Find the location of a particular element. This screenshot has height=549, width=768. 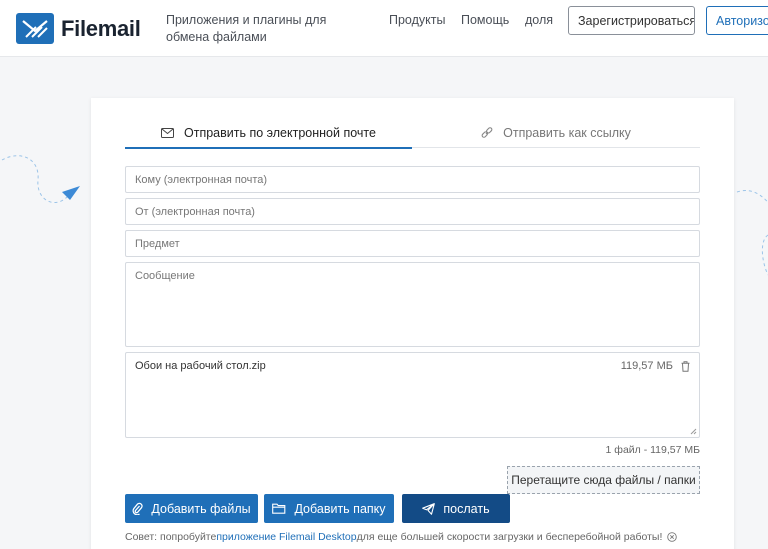

message-textarea: Сообщение is located at coordinates (412, 304).